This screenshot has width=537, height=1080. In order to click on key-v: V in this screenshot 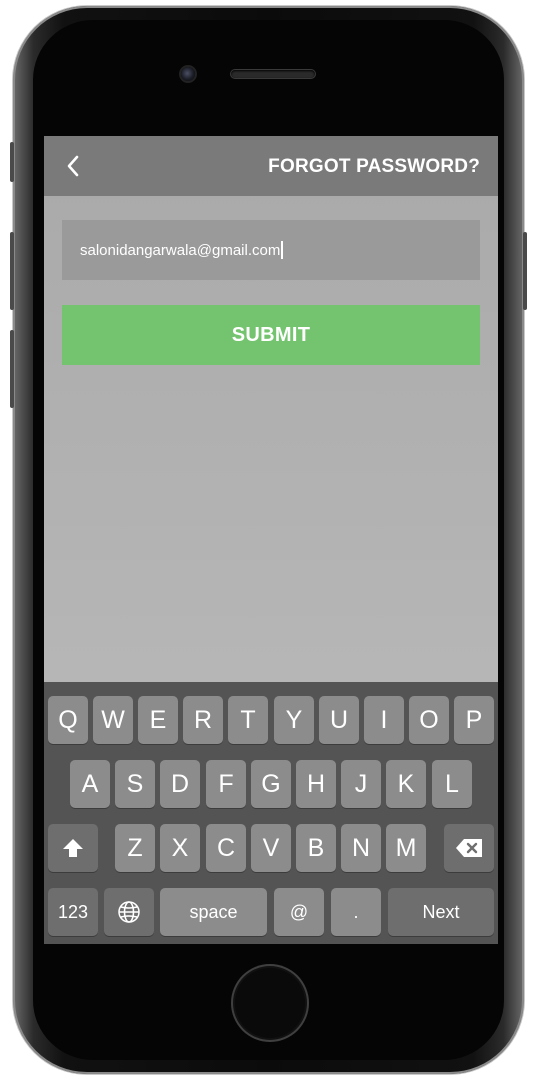, I will do `click(271, 848)`.